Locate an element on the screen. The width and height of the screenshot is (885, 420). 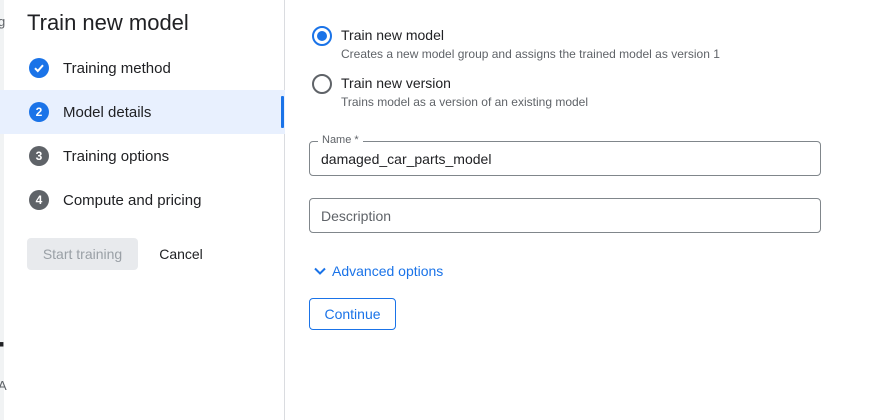
option-label: Train new model is located at coordinates (392, 35).